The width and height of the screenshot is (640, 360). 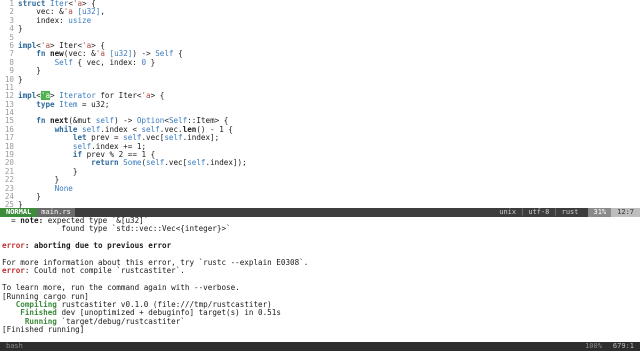 I want to click on code-token: = u32;, so click(x=93, y=104).